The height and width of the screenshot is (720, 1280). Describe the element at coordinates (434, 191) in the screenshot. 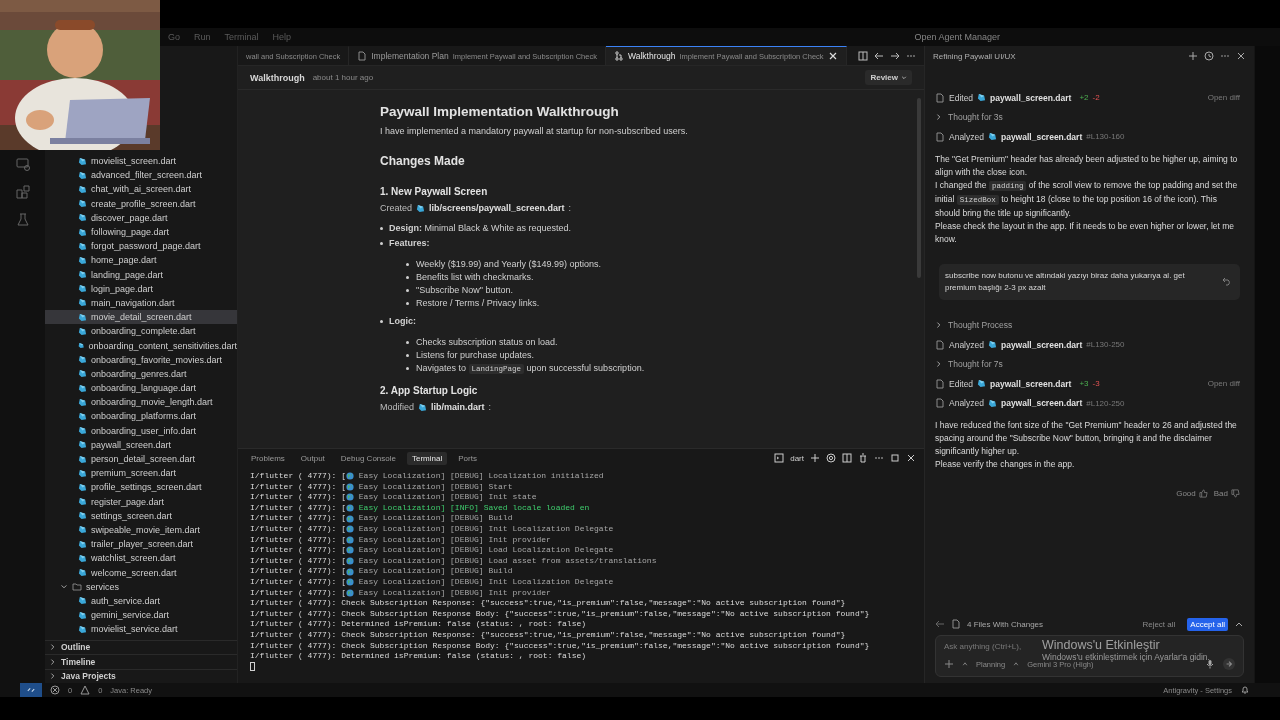

I see `subsection-heading: 1. New Paywall Screen` at that location.